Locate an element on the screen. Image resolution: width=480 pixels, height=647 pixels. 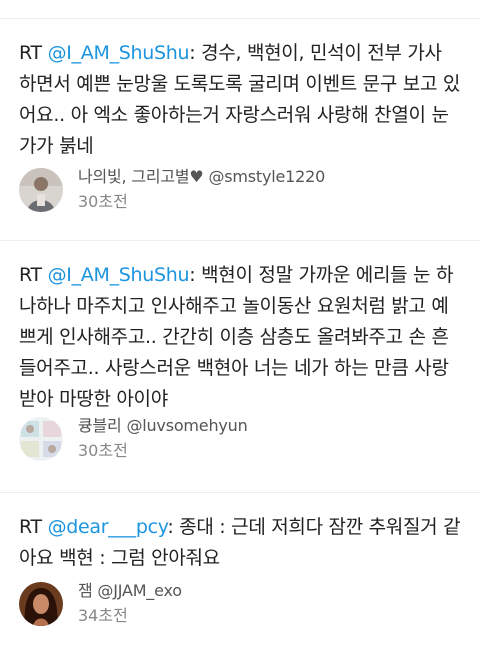
mention-link: @dear___pcy is located at coordinates (108, 527).